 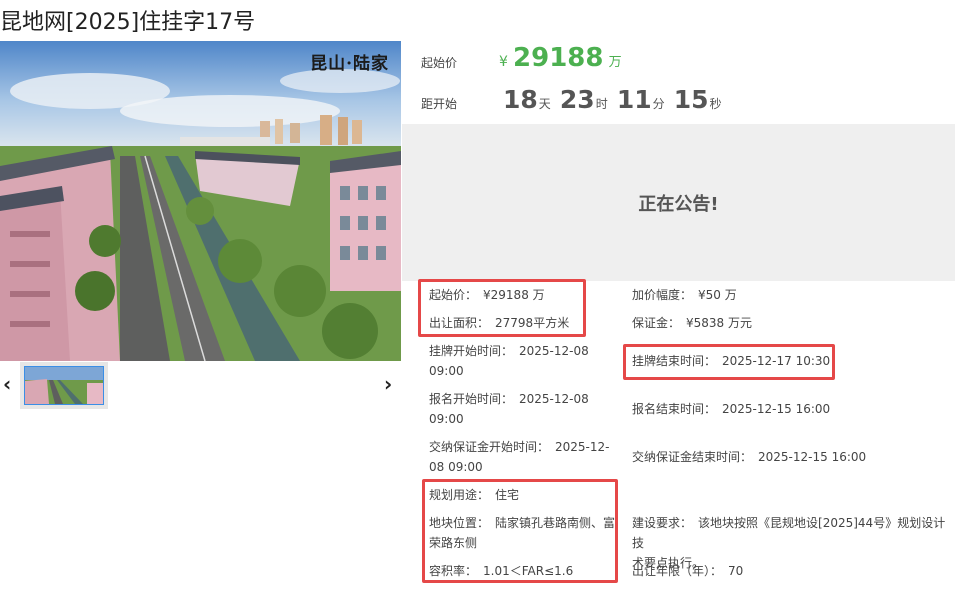 What do you see at coordinates (439, 104) in the screenshot?
I see `countdown-label: 距开始` at bounding box center [439, 104].